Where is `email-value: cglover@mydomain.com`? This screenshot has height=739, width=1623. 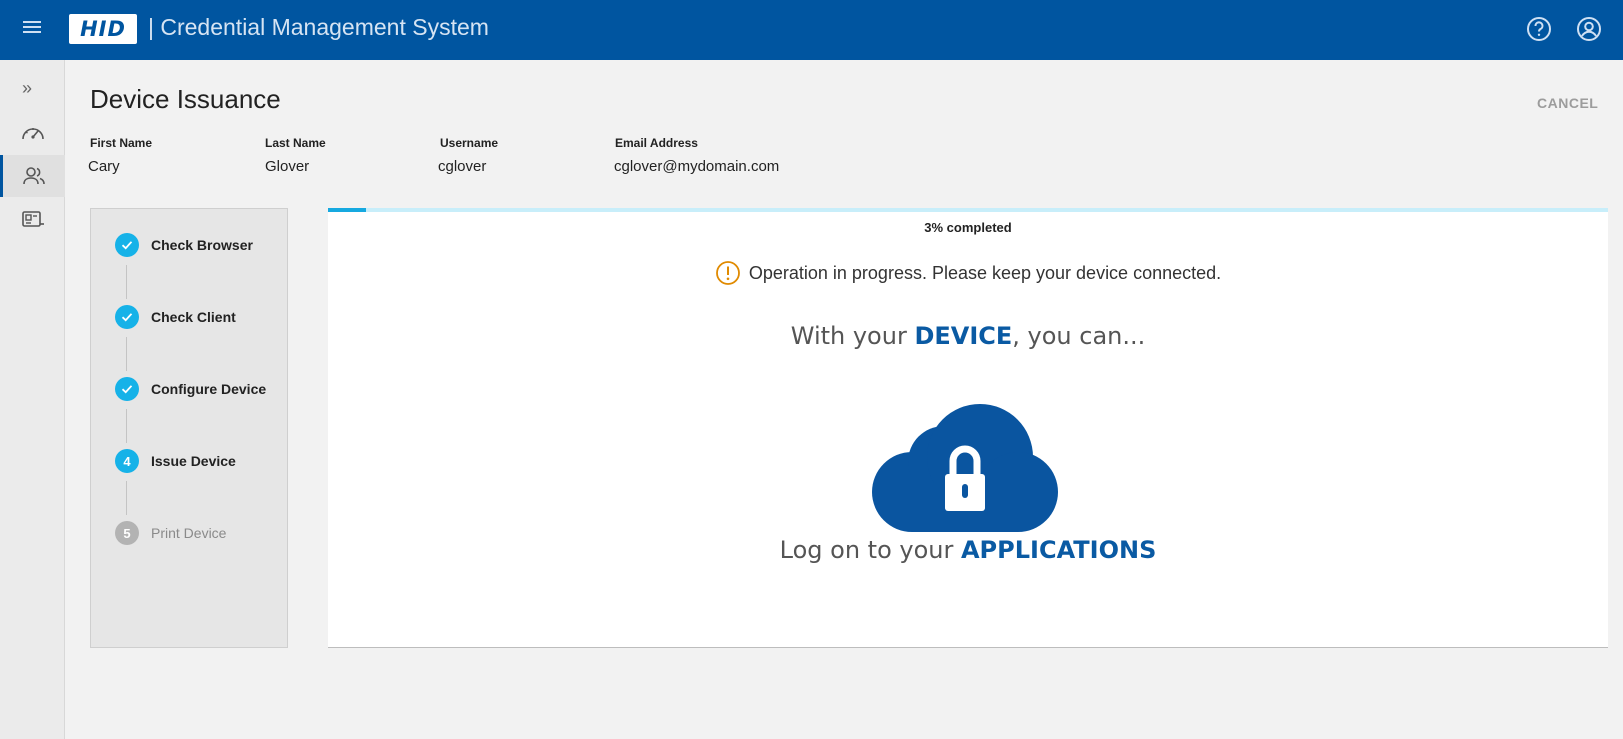 email-value: cglover@mydomain.com is located at coordinates (697, 166).